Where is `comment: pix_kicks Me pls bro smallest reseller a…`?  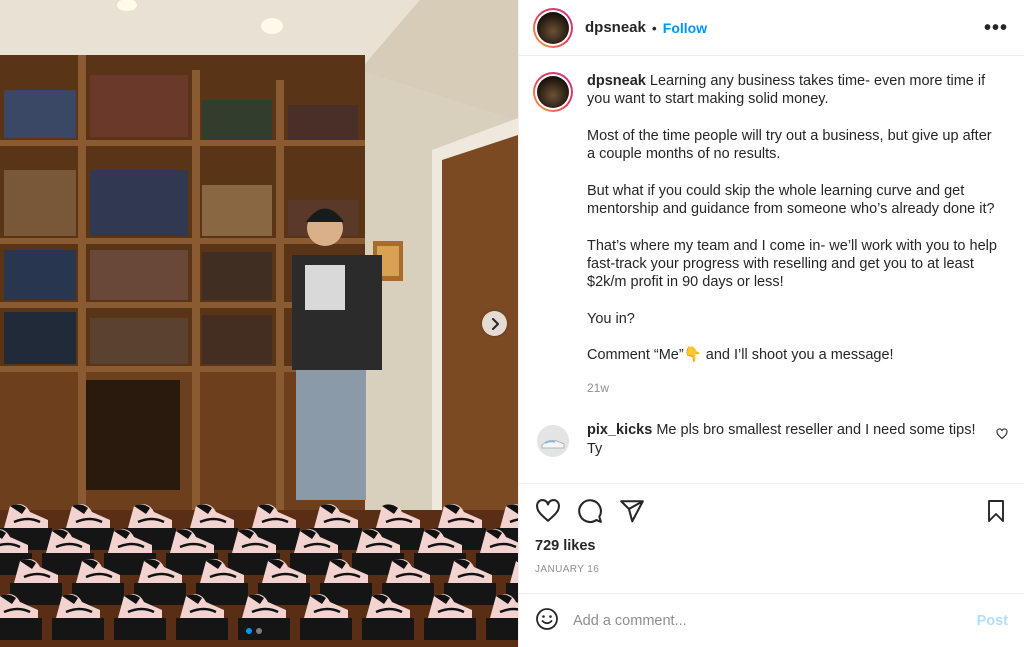 comment: pix_kicks Me pls bro smallest reseller a… is located at coordinates (770, 439).